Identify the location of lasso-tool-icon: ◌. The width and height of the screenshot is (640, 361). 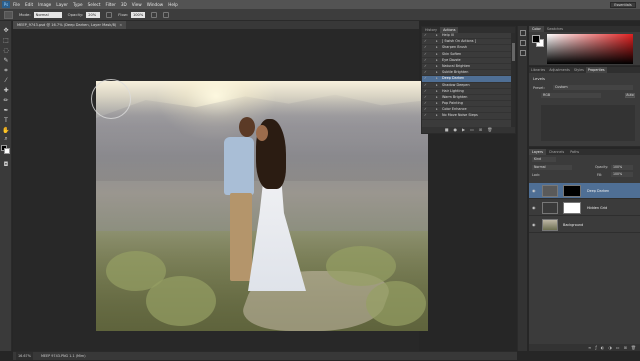
(6, 51).